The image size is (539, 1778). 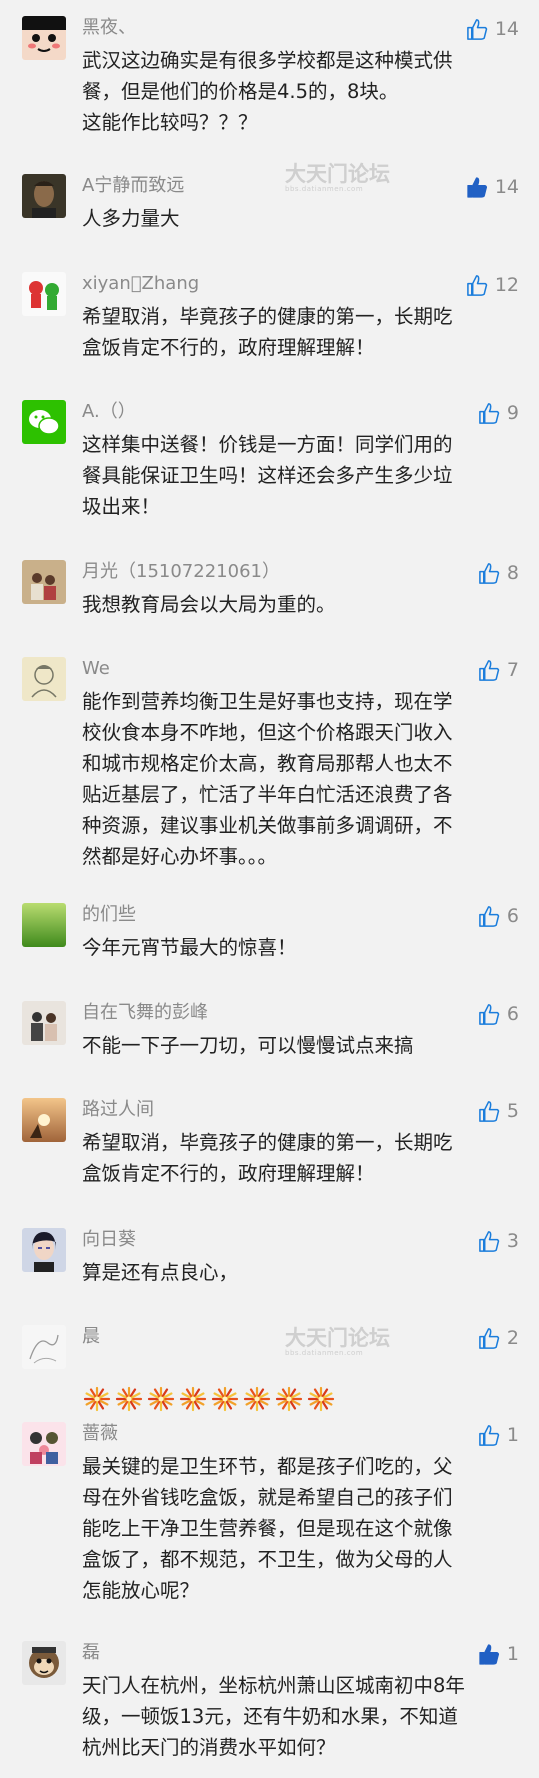 I want to click on man-portrait-avatar-icon, so click(x=44, y=196).